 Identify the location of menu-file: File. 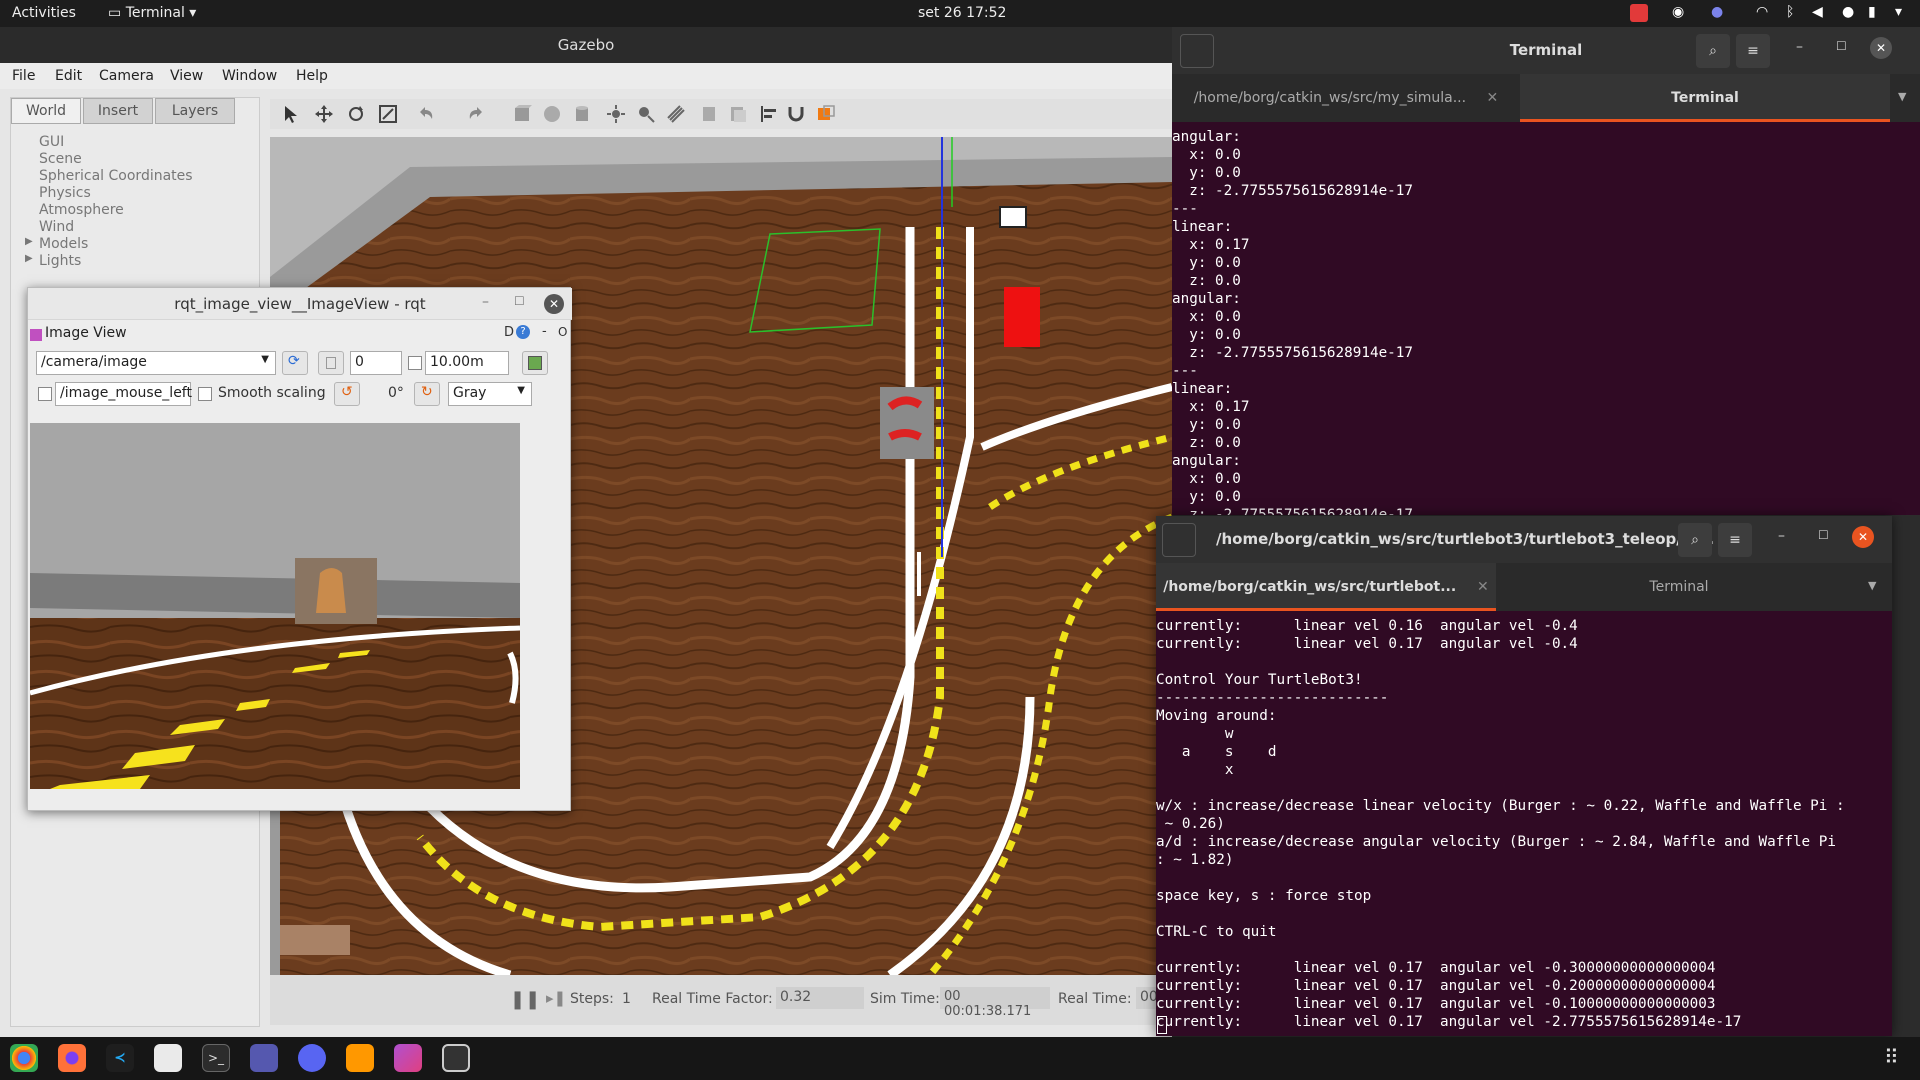
(23, 76).